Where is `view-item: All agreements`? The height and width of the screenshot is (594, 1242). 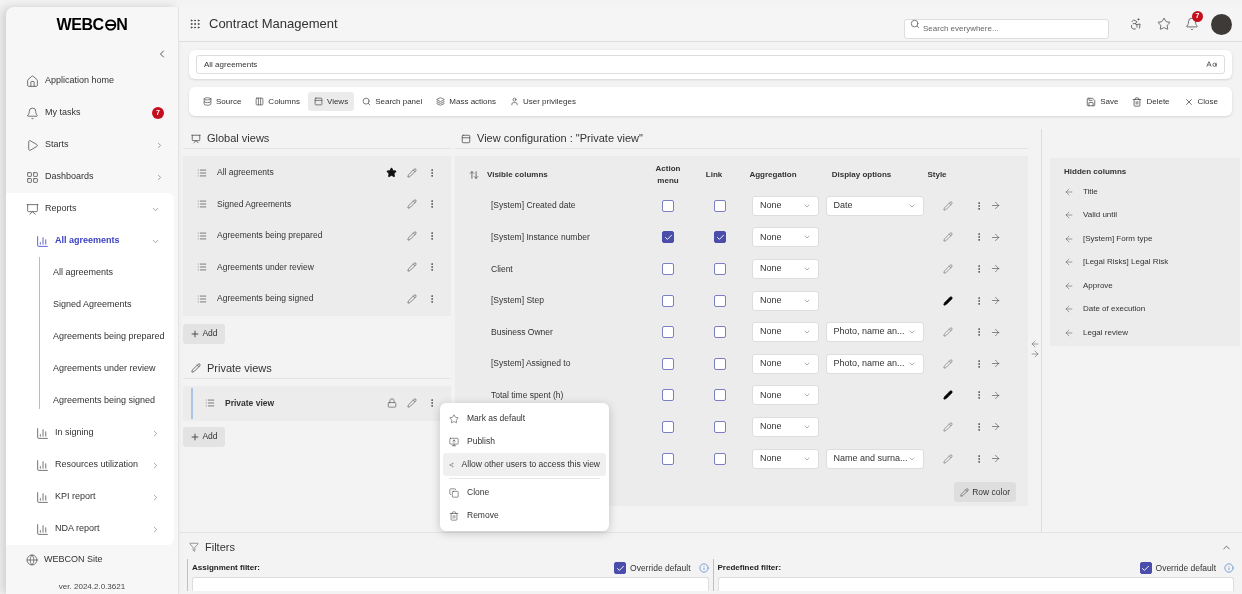 view-item: All agreements is located at coordinates (317, 173).